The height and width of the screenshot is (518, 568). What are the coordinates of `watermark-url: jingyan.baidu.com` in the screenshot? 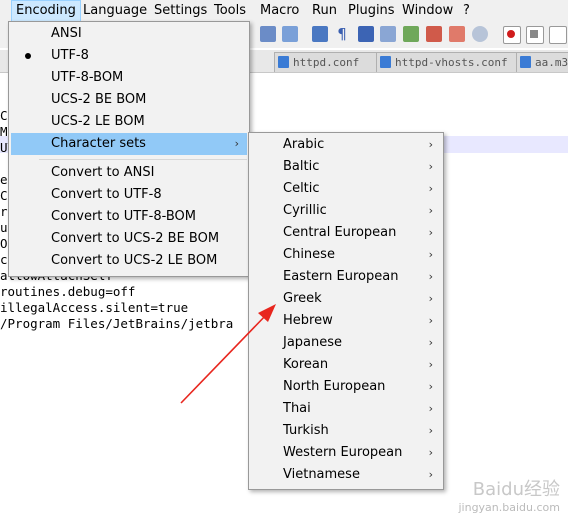 It's located at (509, 507).